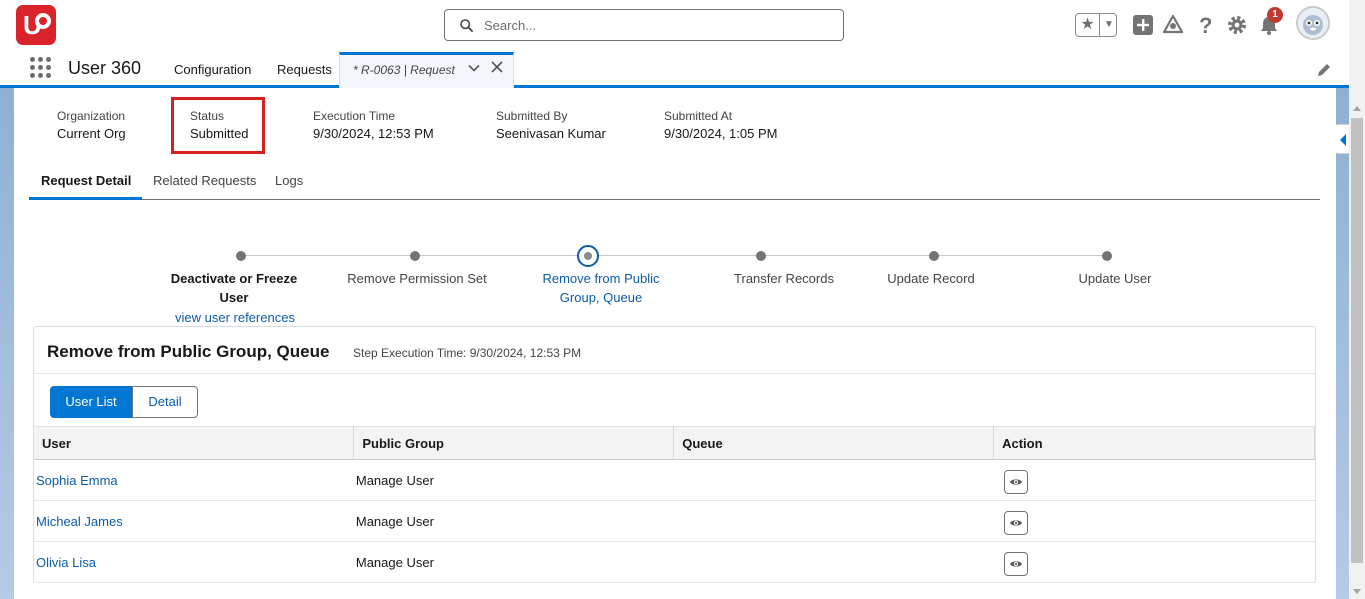 The width and height of the screenshot is (1365, 599). What do you see at coordinates (404, 70) in the screenshot?
I see `tab-label: * R-0063 | Request` at bounding box center [404, 70].